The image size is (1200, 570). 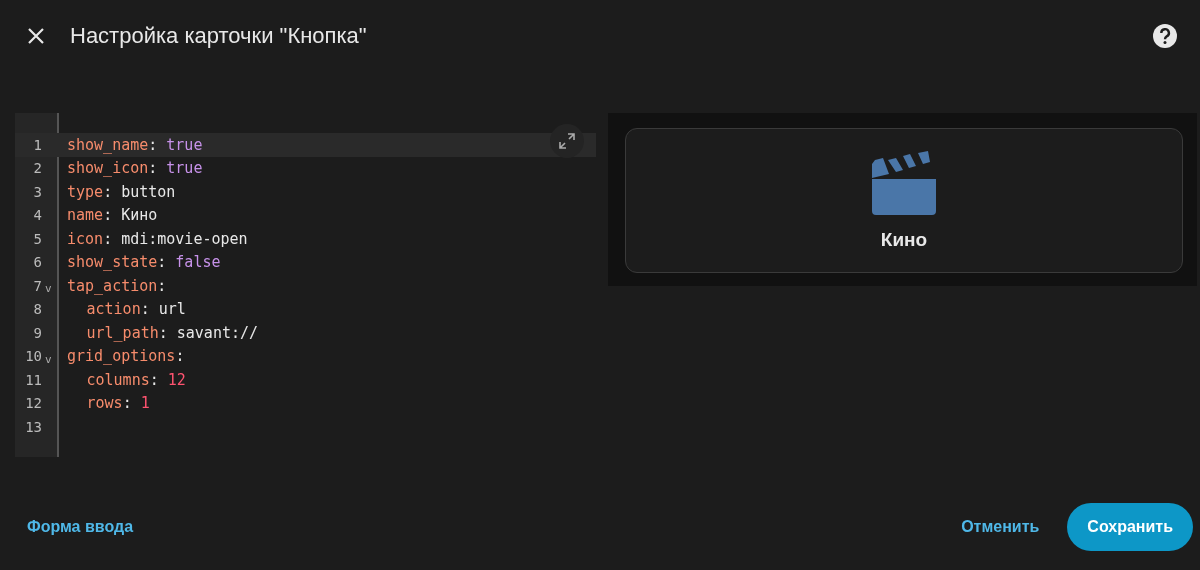 What do you see at coordinates (904, 183) in the screenshot?
I see `clapperboard-icon` at bounding box center [904, 183].